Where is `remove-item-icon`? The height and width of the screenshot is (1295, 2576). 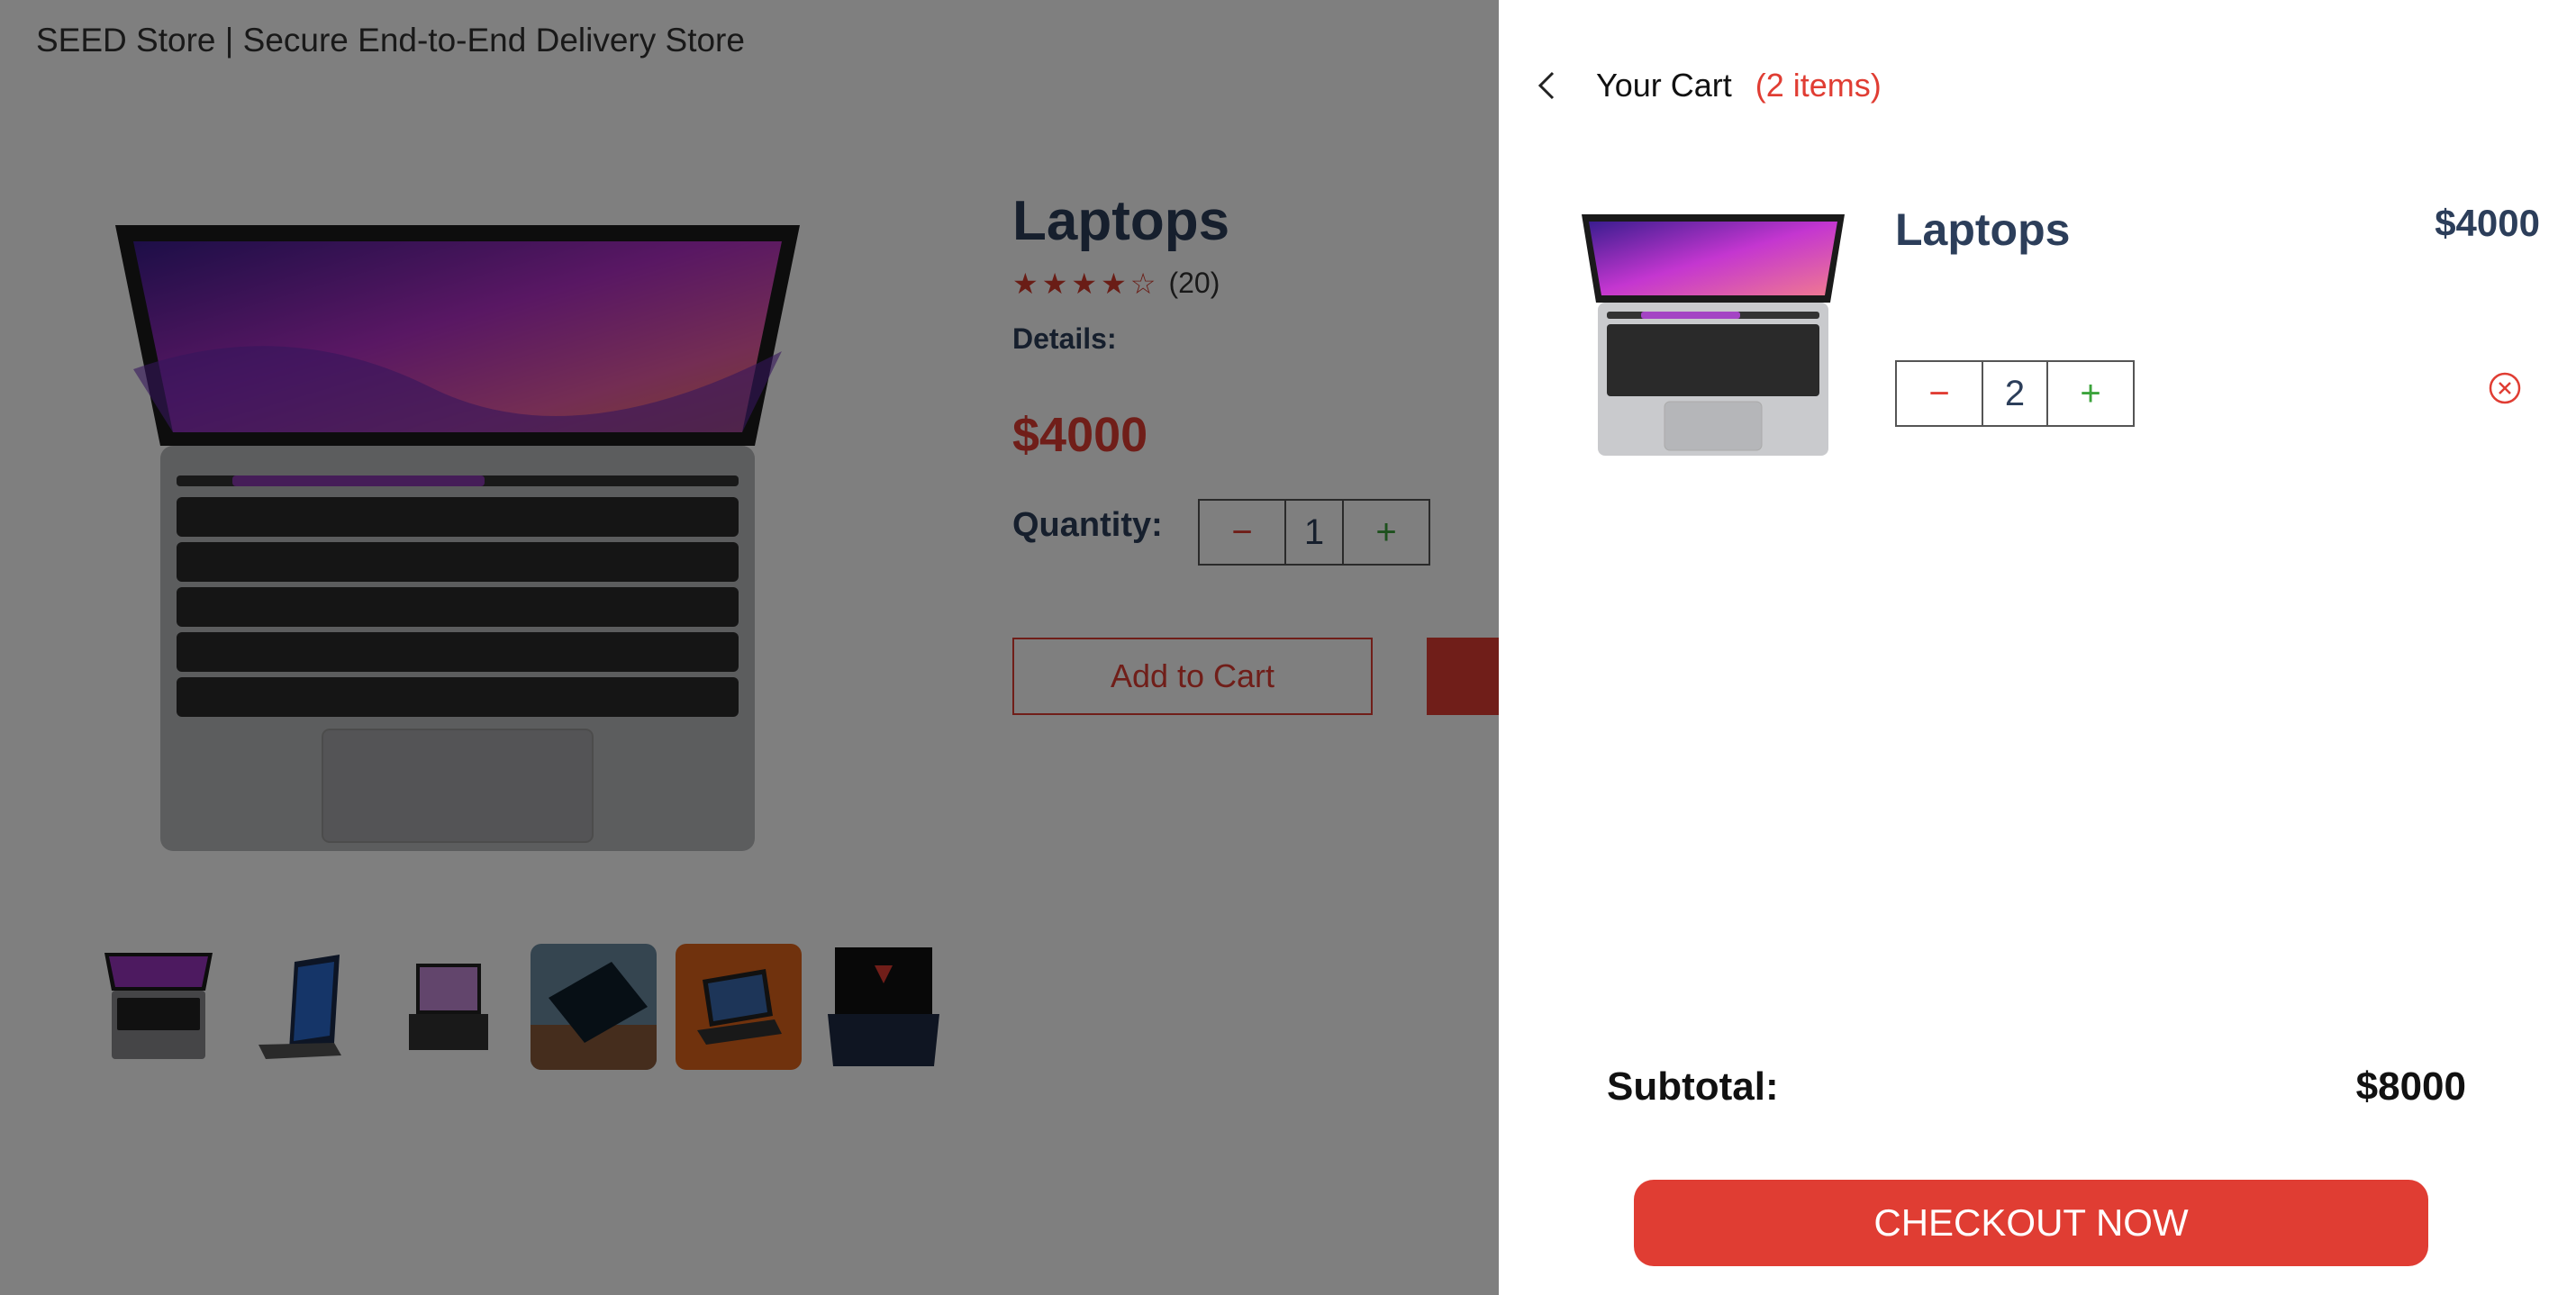 remove-item-icon is located at coordinates (2505, 388).